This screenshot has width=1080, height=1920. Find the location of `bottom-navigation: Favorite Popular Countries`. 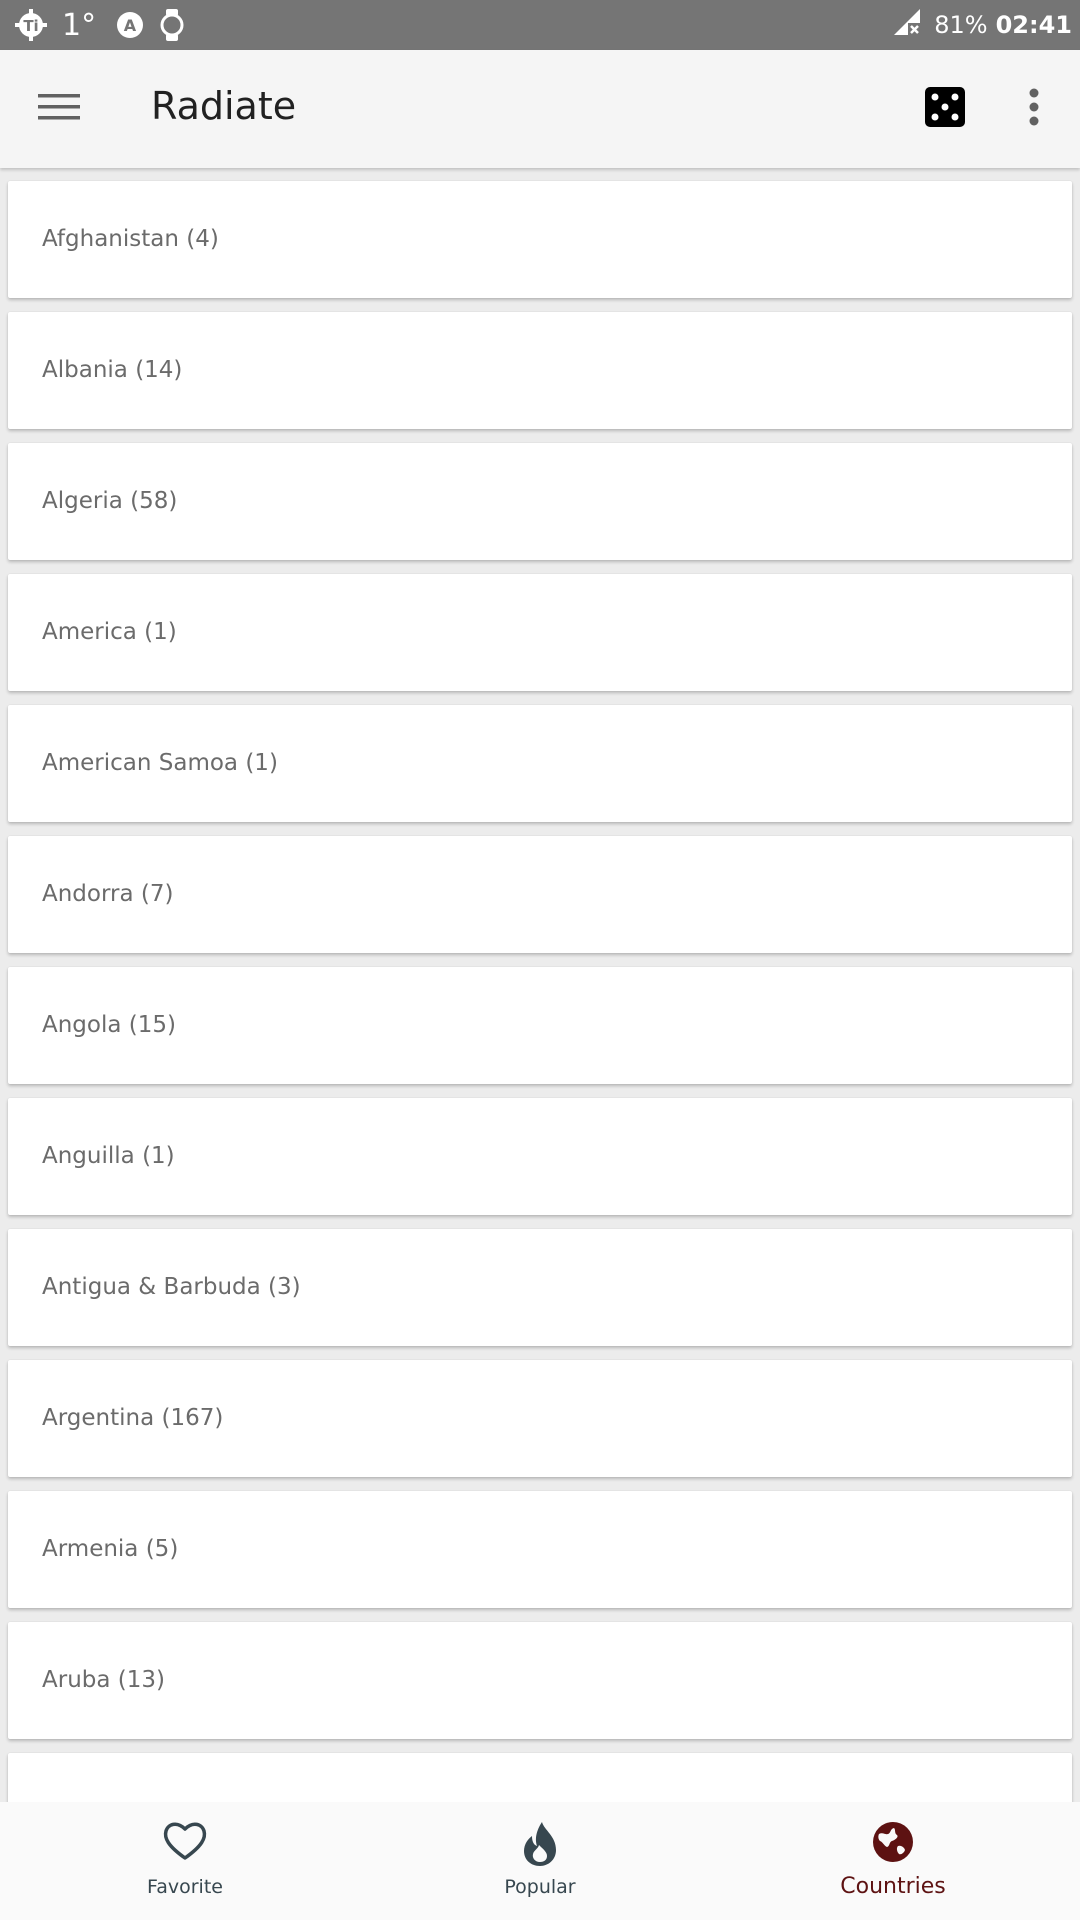

bottom-navigation: Favorite Popular Countries is located at coordinates (540, 1861).